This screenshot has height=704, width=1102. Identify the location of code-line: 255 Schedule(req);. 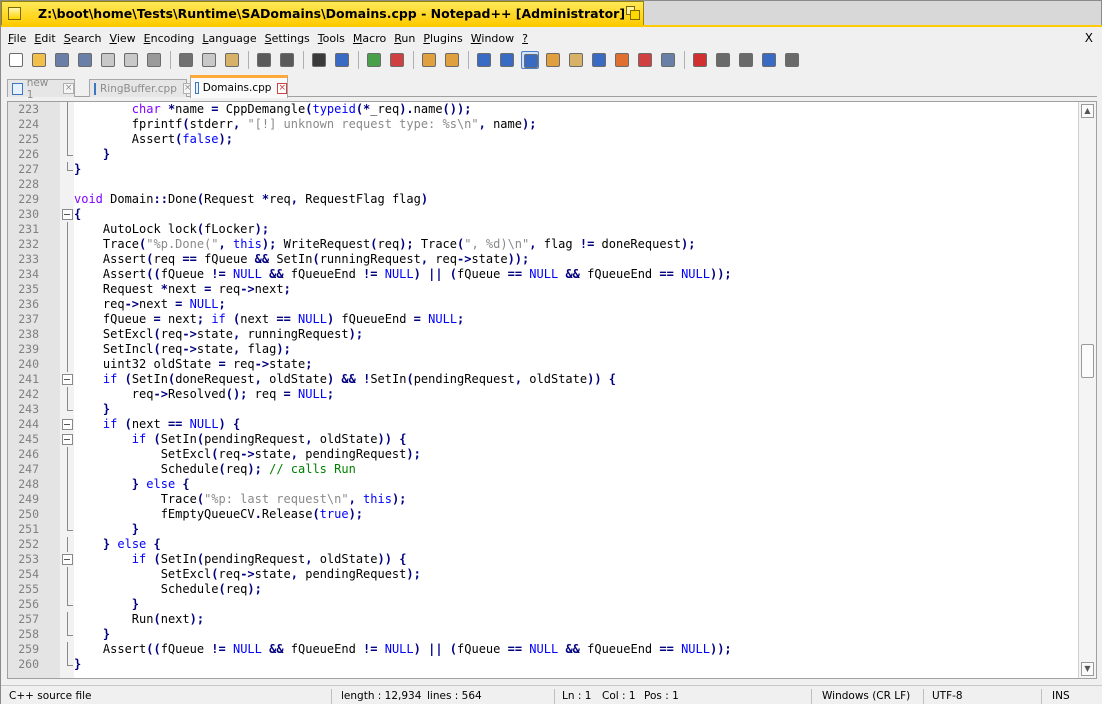
(544, 589).